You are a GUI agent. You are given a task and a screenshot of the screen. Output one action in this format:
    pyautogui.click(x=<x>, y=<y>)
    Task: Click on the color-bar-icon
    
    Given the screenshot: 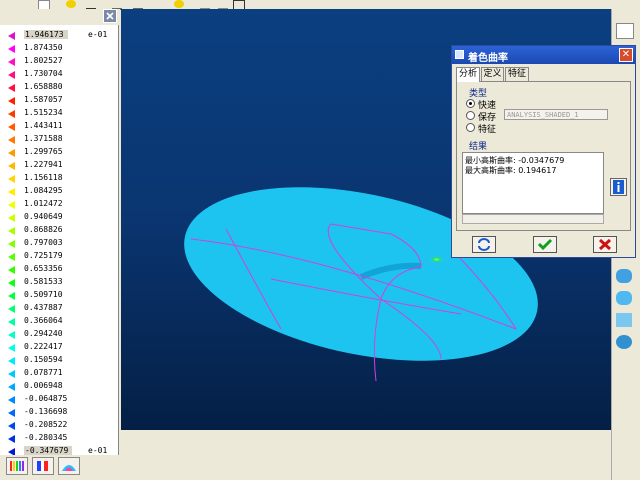 What is the action you would take?
    pyautogui.click(x=42, y=466)
    